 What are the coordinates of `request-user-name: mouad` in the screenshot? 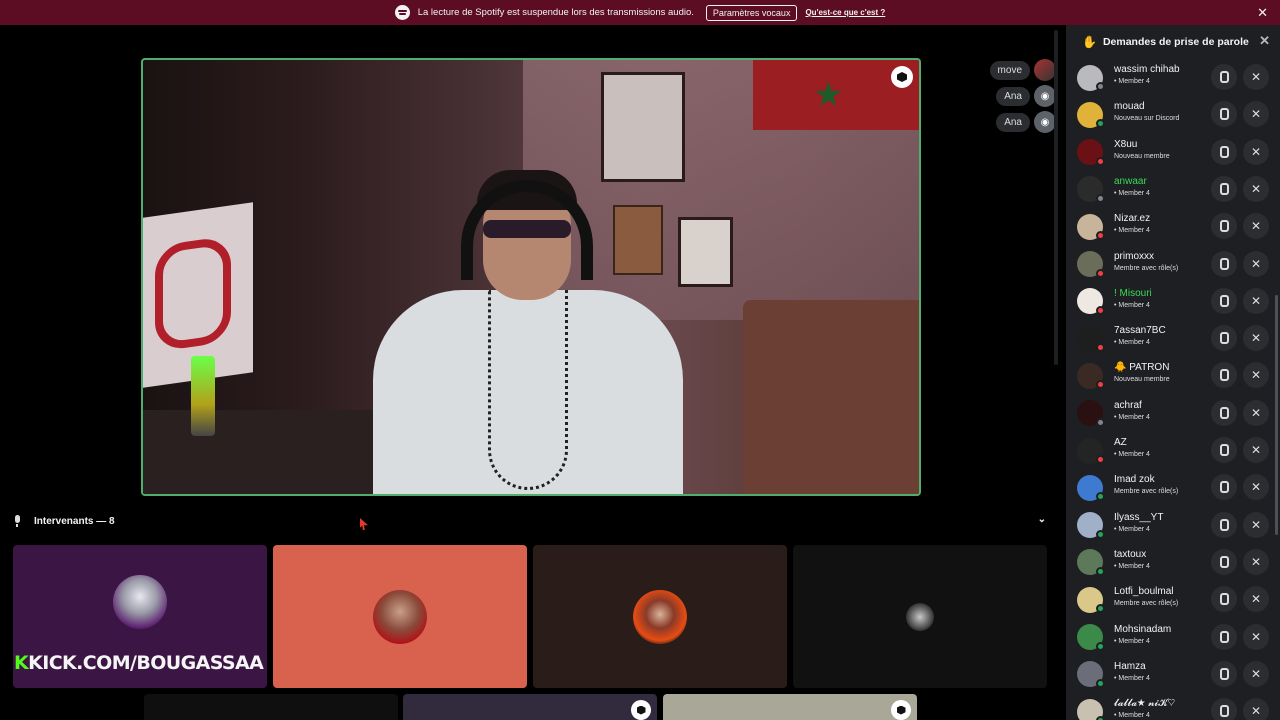 It's located at (1129, 107).